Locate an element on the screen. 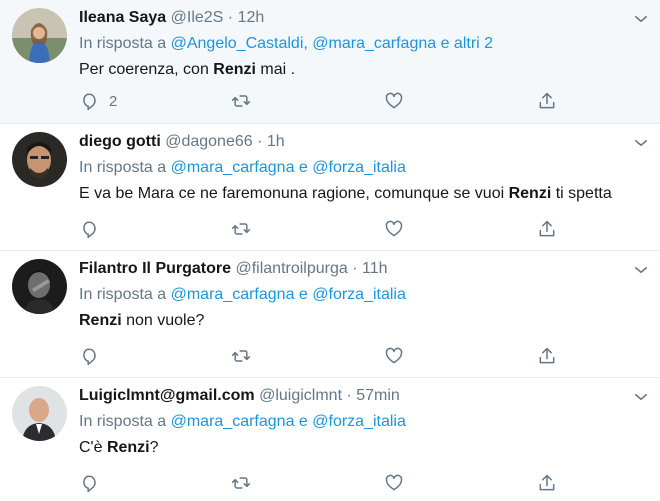 This screenshot has width=660, height=501. timestamp: 1h is located at coordinates (276, 141).